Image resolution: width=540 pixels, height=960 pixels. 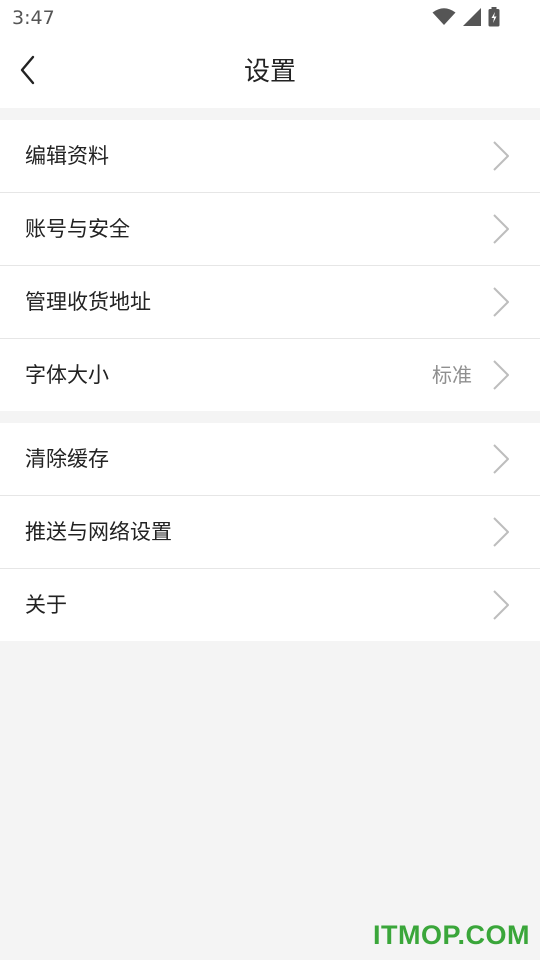 What do you see at coordinates (472, 17) in the screenshot?
I see `cellular-signal-icon` at bounding box center [472, 17].